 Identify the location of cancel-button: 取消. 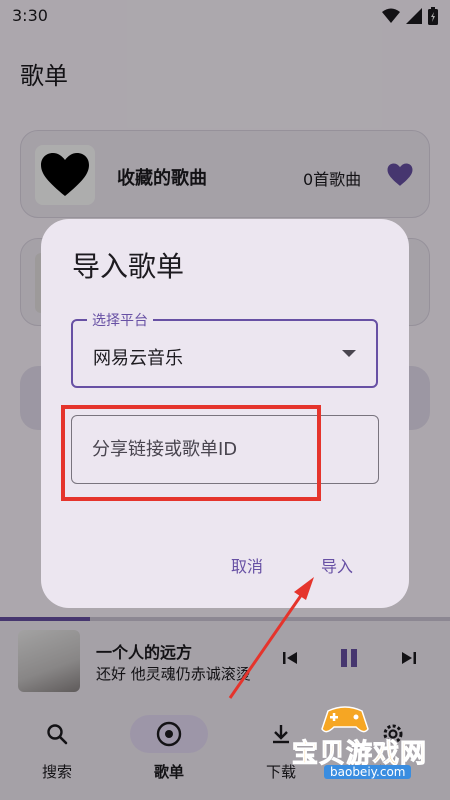
(247, 565).